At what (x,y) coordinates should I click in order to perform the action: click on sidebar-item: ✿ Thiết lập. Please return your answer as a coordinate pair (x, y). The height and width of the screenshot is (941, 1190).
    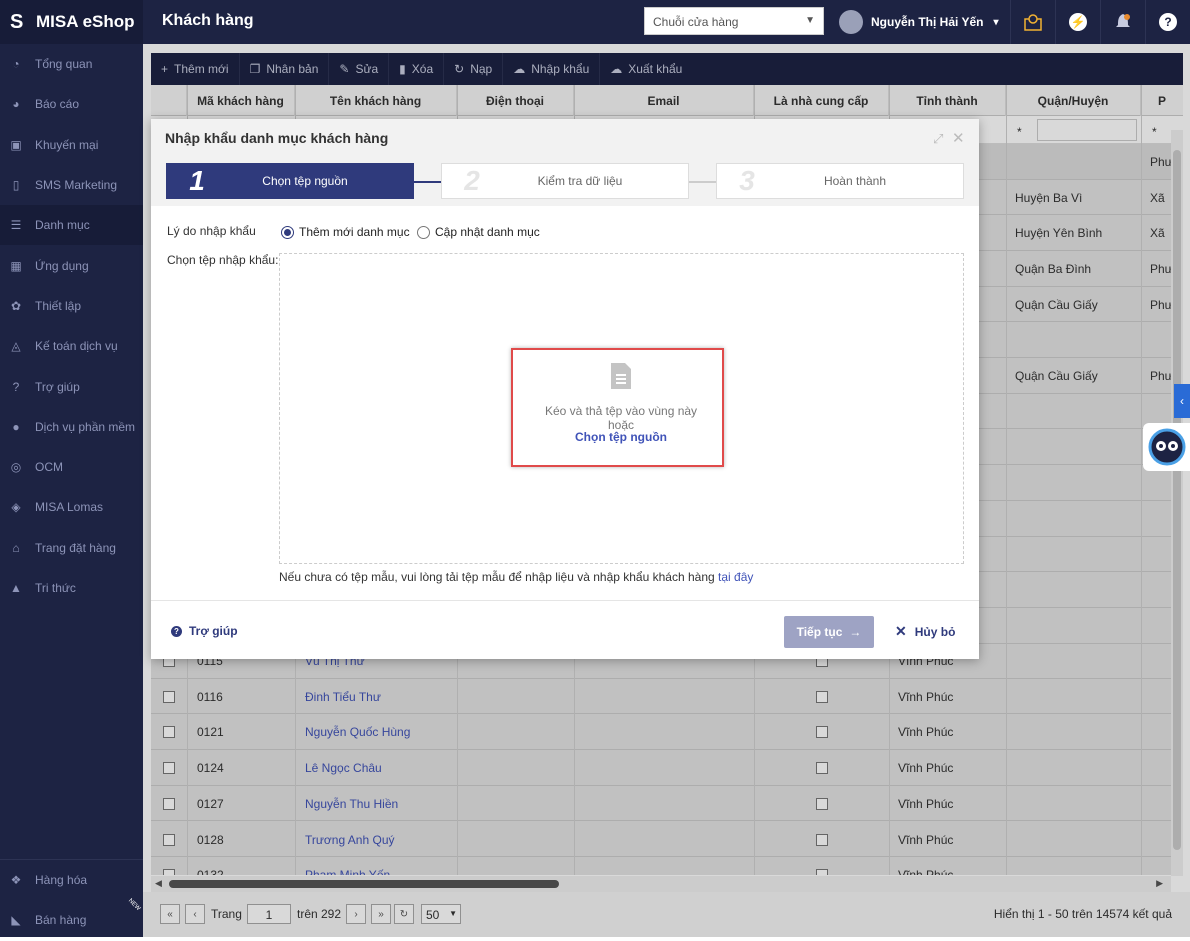
    Looking at the image, I should click on (71, 306).